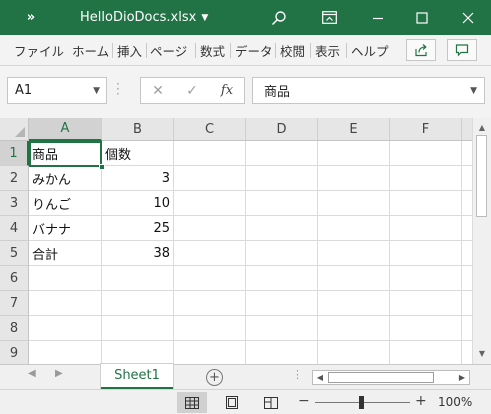  I want to click on zoom-level: 100%, so click(455, 402).